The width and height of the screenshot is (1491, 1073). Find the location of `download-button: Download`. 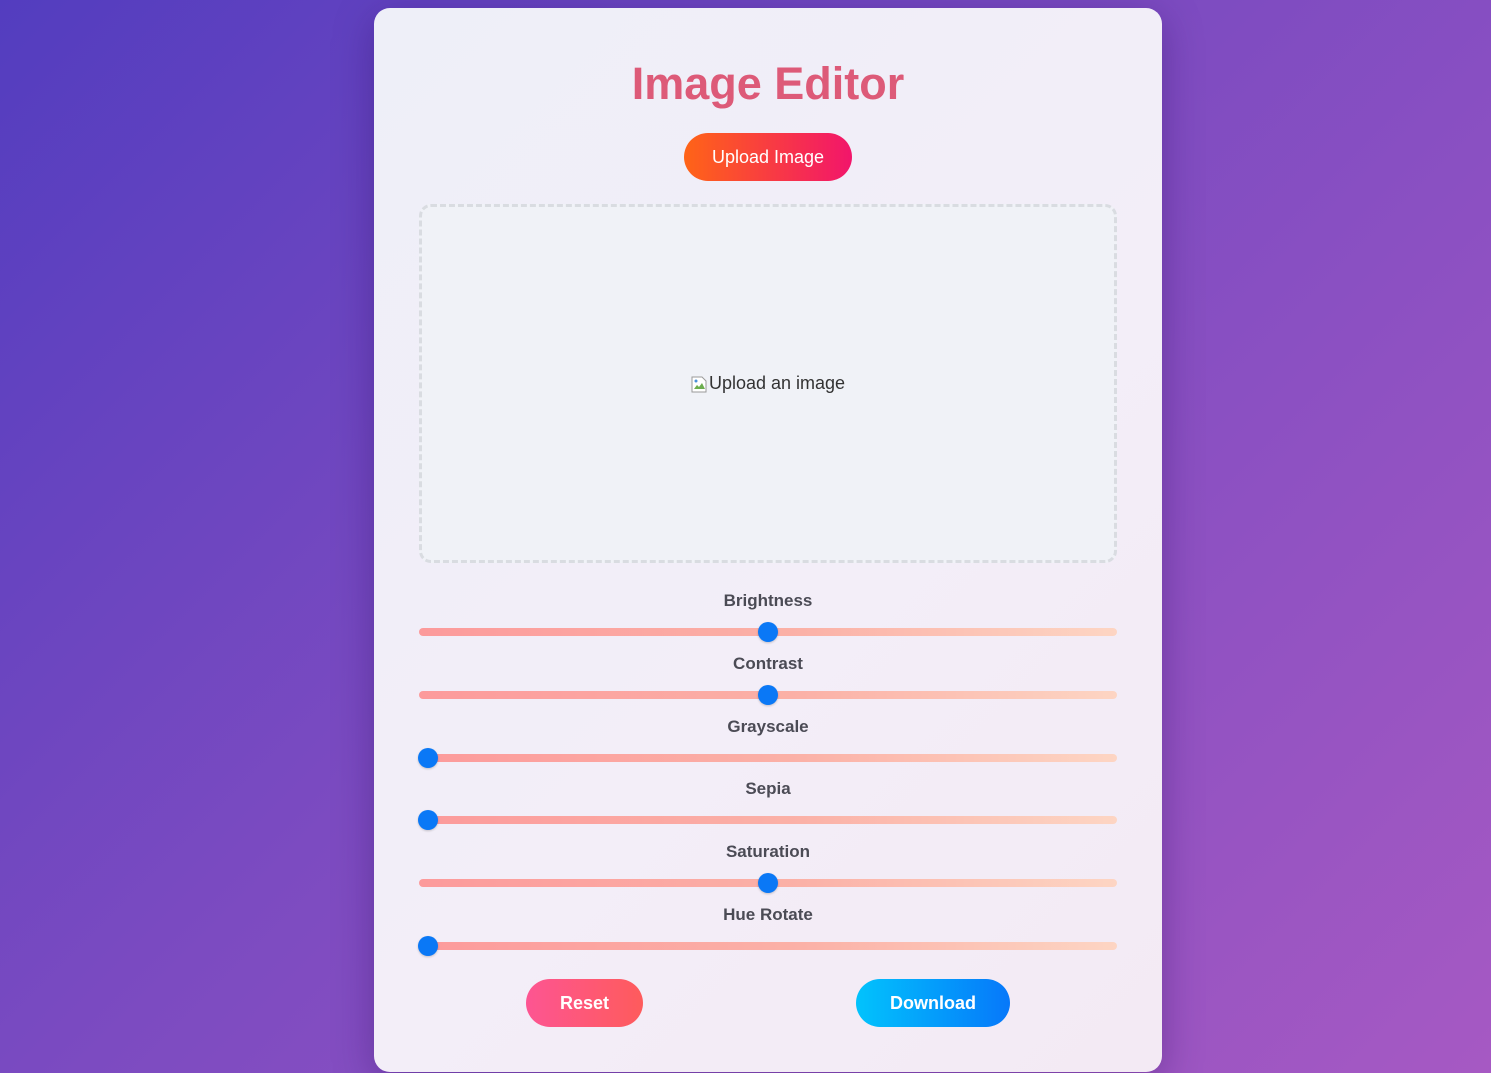

download-button: Download is located at coordinates (933, 1003).